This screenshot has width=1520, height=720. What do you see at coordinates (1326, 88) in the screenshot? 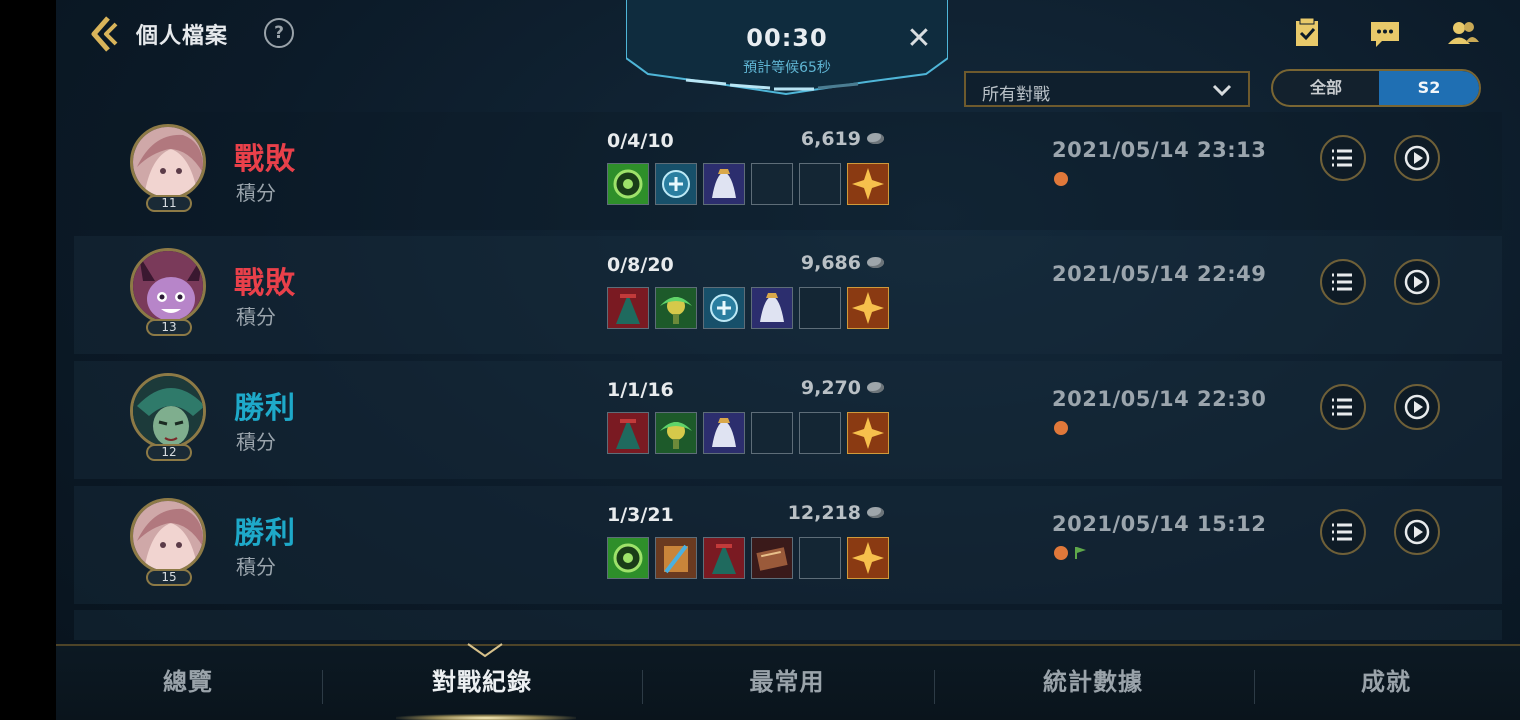
I see `season-option-all: 全部` at bounding box center [1326, 88].